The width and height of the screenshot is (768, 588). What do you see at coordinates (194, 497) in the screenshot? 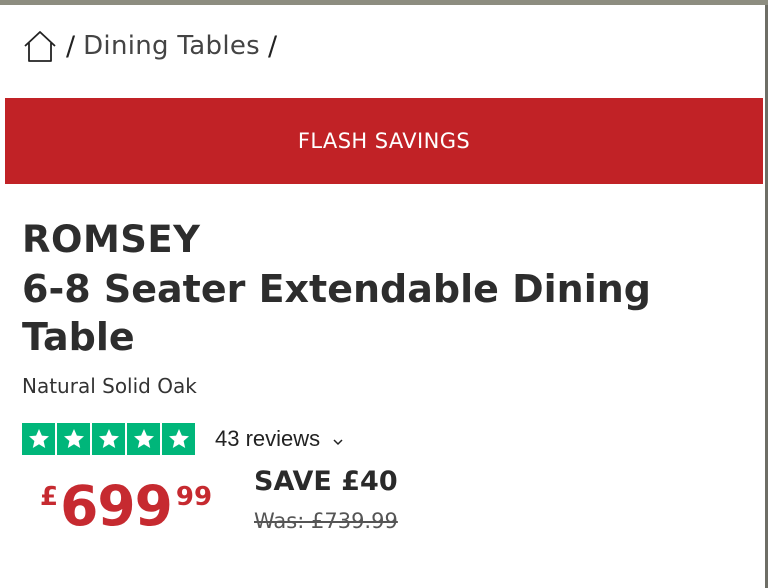
I see `price-pence: 99` at bounding box center [194, 497].